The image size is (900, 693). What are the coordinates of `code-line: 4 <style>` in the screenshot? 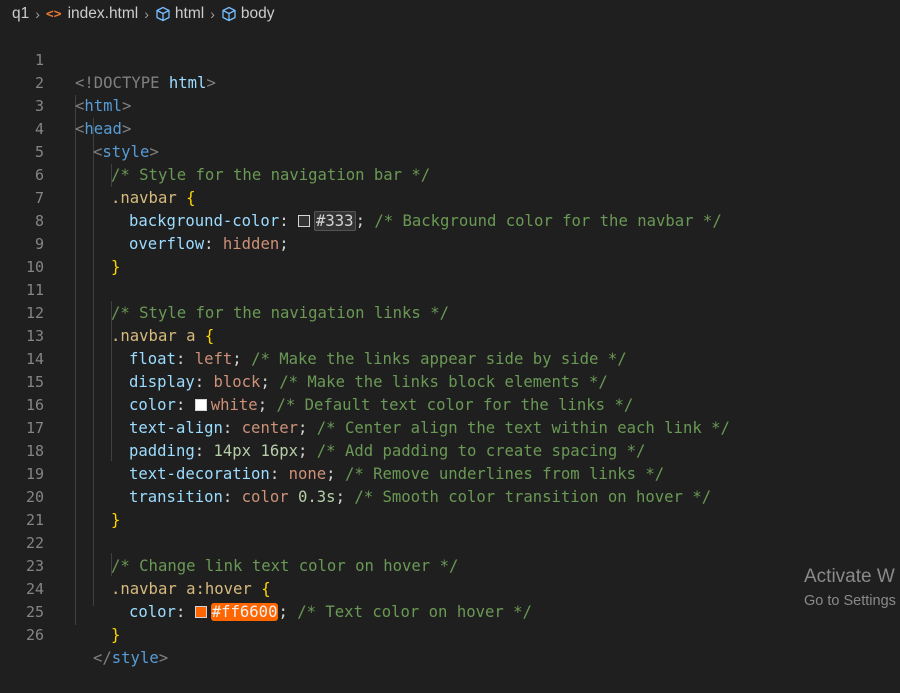 It's located at (450, 128).